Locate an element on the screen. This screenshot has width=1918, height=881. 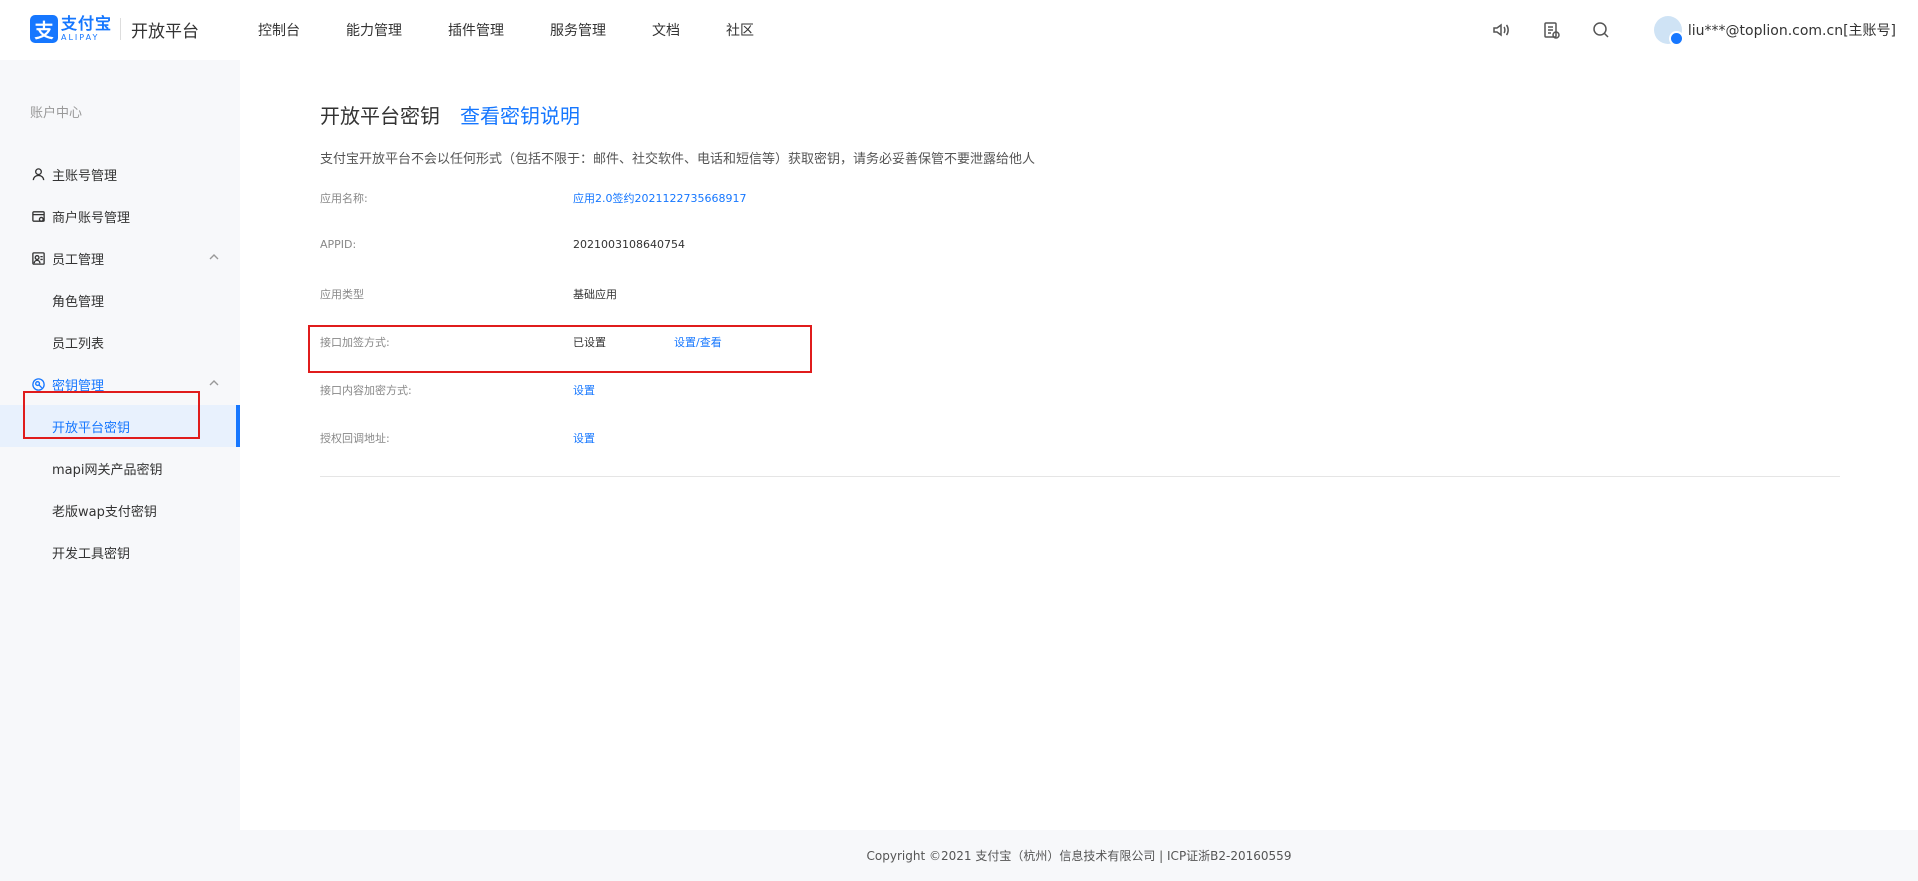
sign-status-value: 已设置 is located at coordinates (589, 342).